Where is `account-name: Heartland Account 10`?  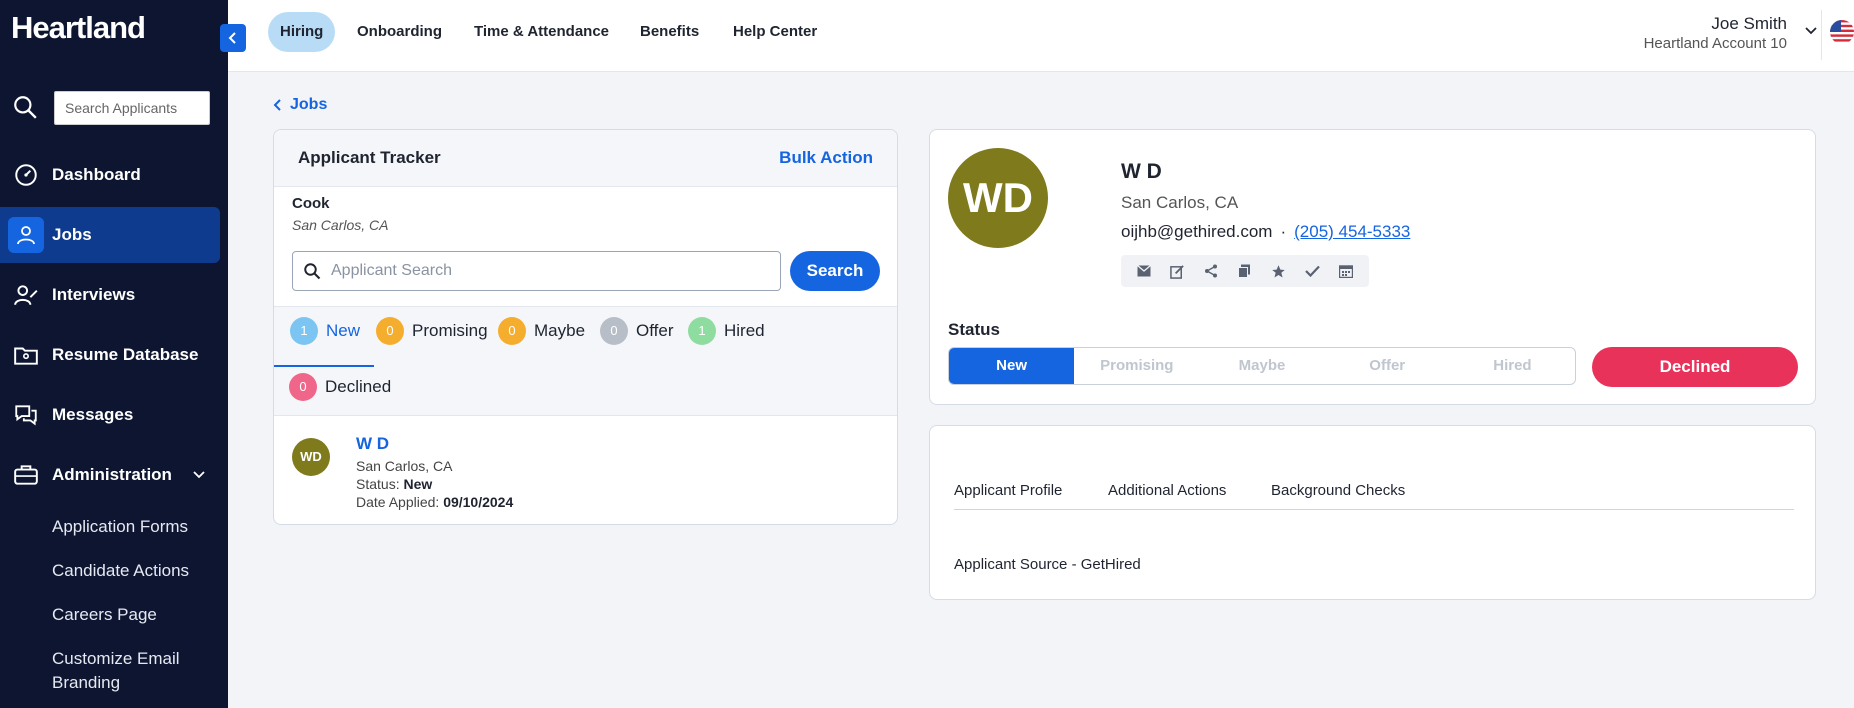
account-name: Heartland Account 10 is located at coordinates (1715, 43).